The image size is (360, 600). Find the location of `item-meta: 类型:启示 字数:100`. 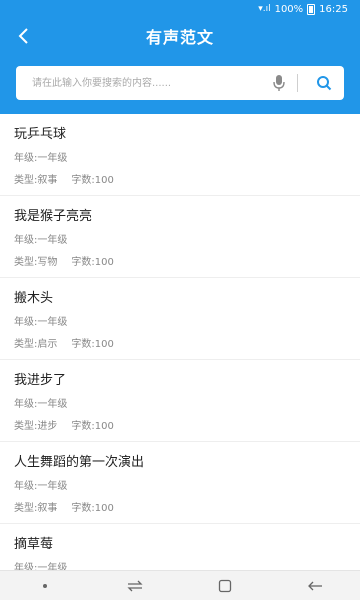

item-meta: 类型:启示 字数:100 is located at coordinates (180, 345).